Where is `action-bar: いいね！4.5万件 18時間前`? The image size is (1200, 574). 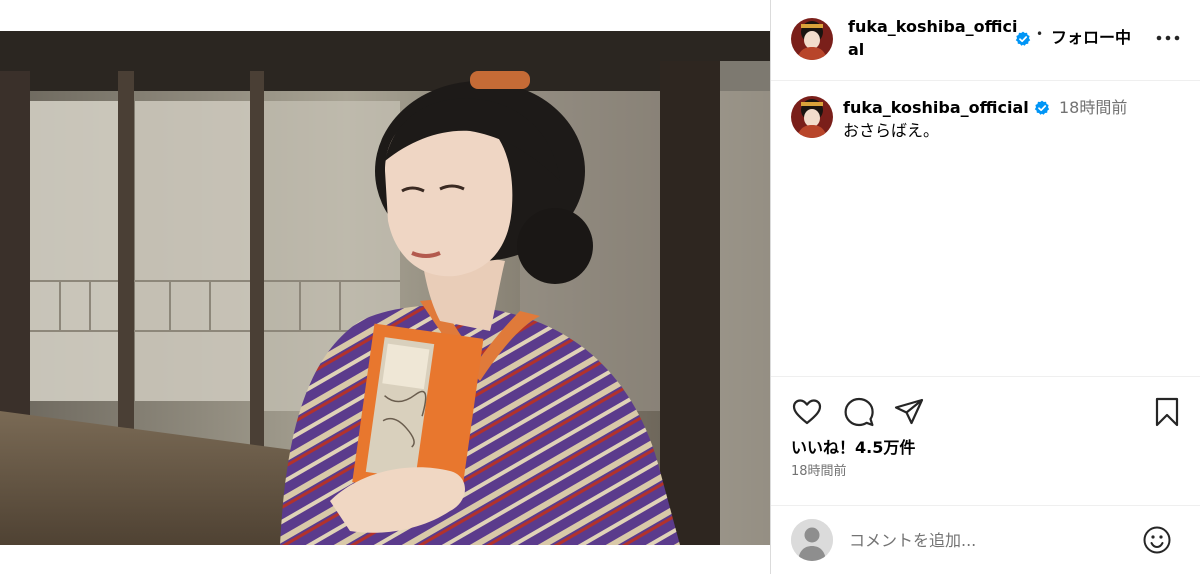
action-bar: いいね！4.5万件 18時間前 is located at coordinates (985, 436).